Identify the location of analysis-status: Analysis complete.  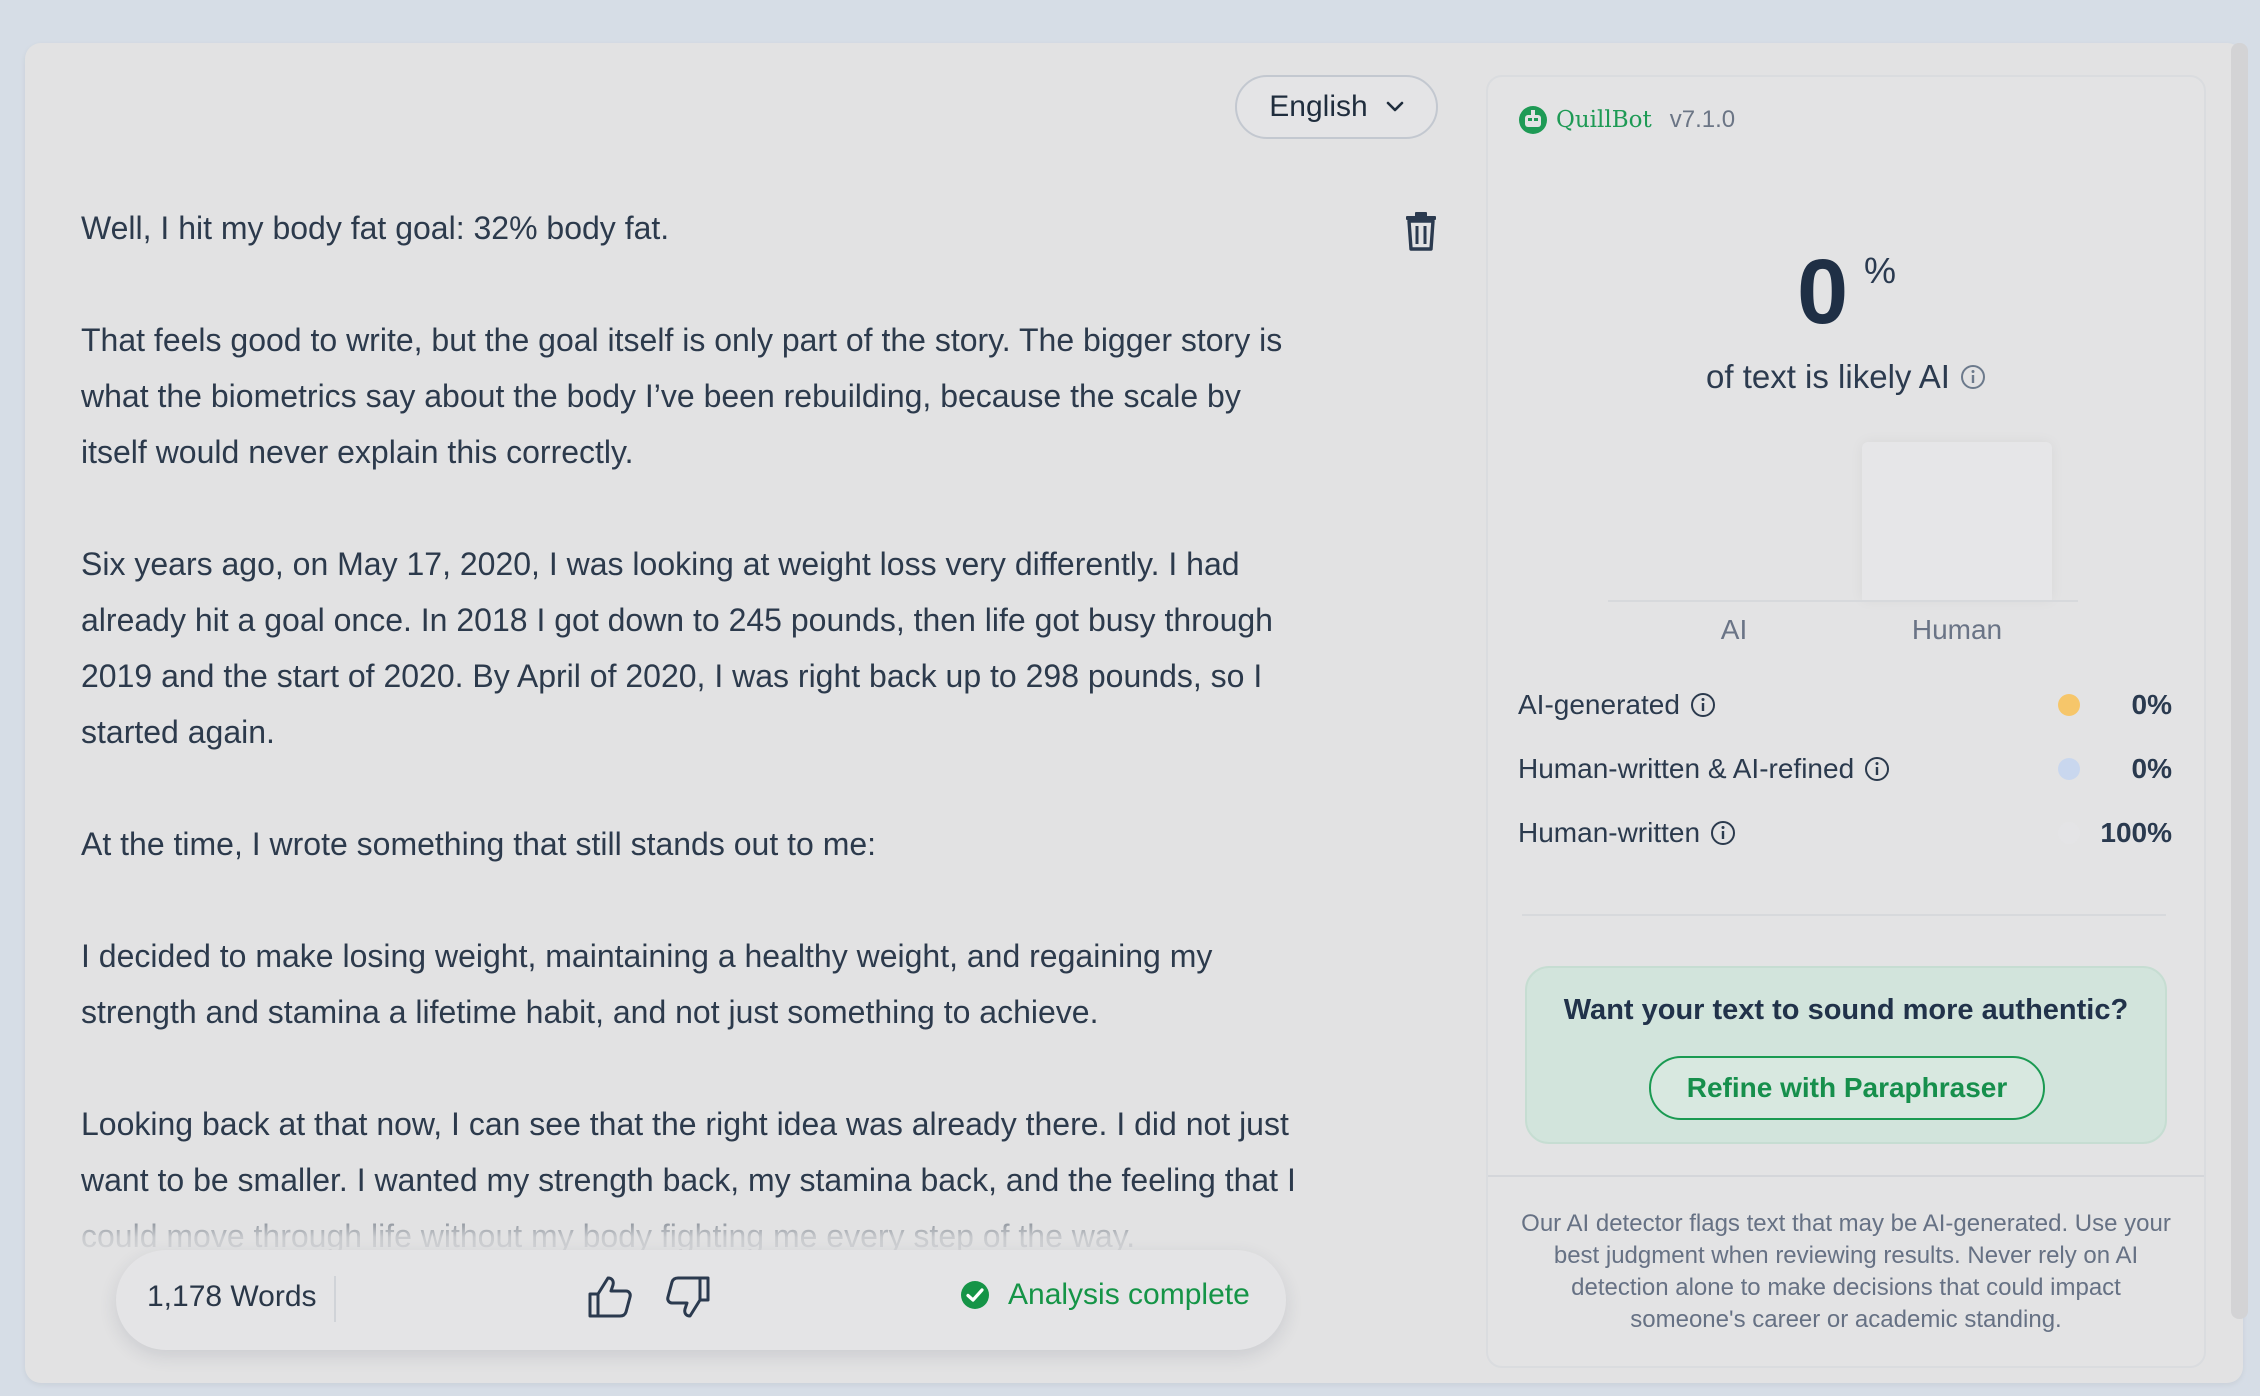
(1105, 1295).